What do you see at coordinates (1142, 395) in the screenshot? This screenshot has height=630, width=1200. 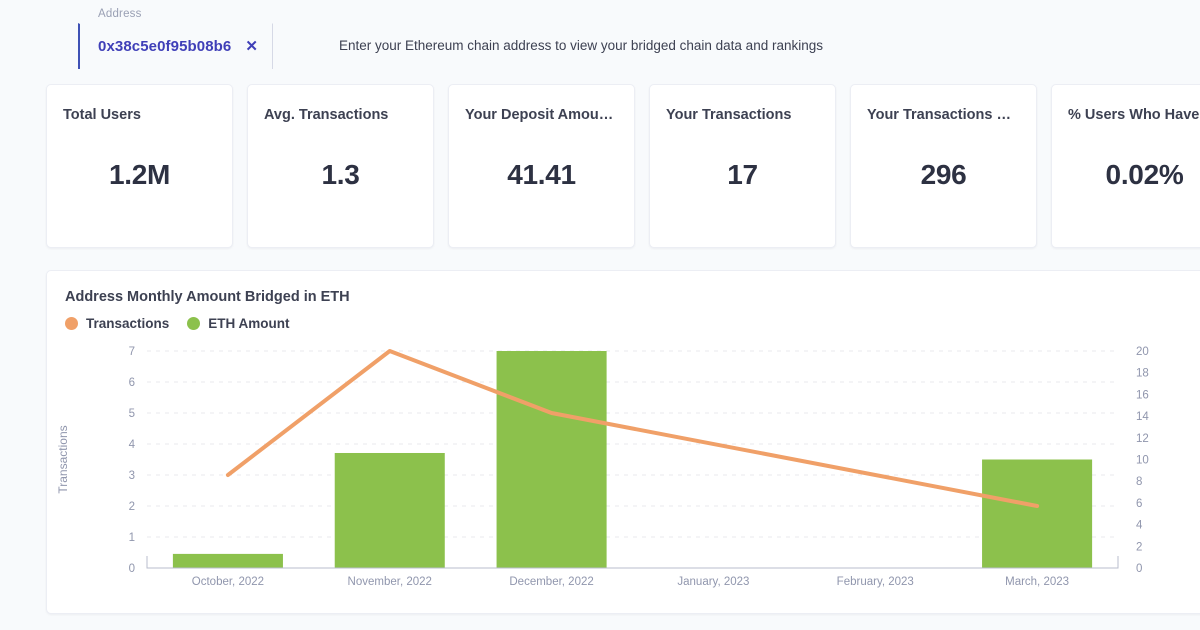 I see `y2-axis-tick: 16` at bounding box center [1142, 395].